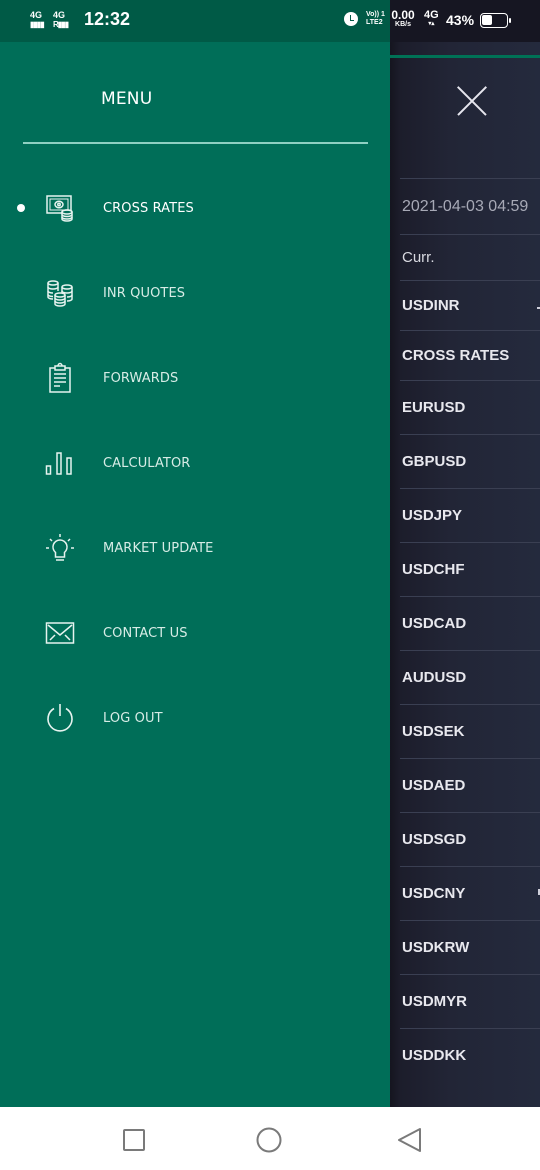 The width and height of the screenshot is (540, 1170). Describe the element at coordinates (436, 947) in the screenshot. I see `currency-pair: USDKRW` at that location.